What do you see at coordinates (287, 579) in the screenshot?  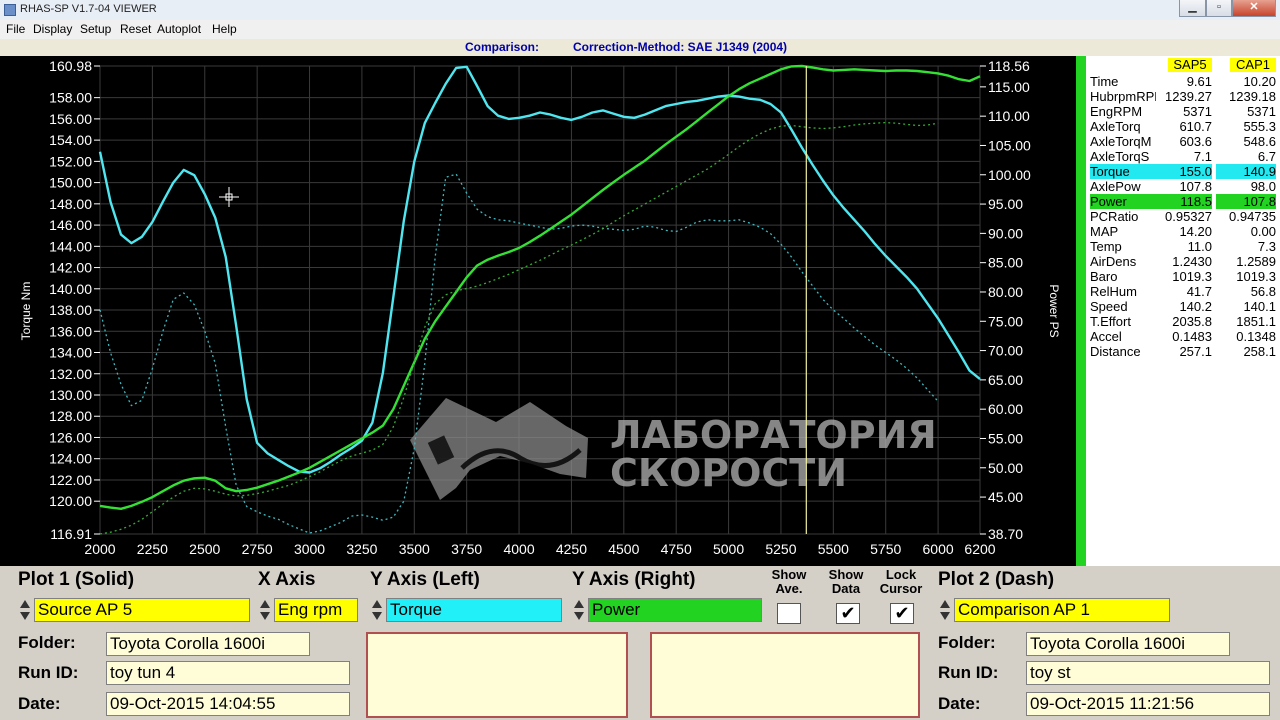 I see `xaxis-label: X Axis` at bounding box center [287, 579].